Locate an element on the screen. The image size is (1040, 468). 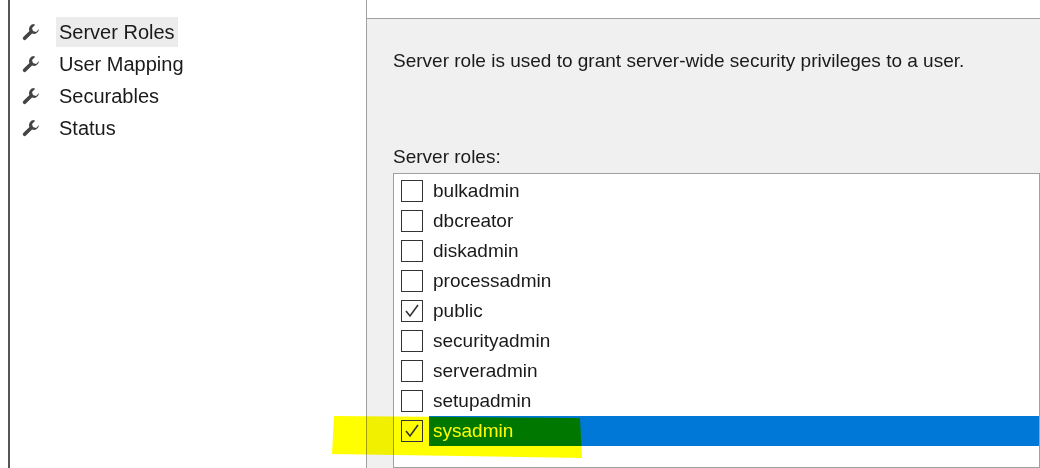
role-item: securityadmin is located at coordinates (734, 341).